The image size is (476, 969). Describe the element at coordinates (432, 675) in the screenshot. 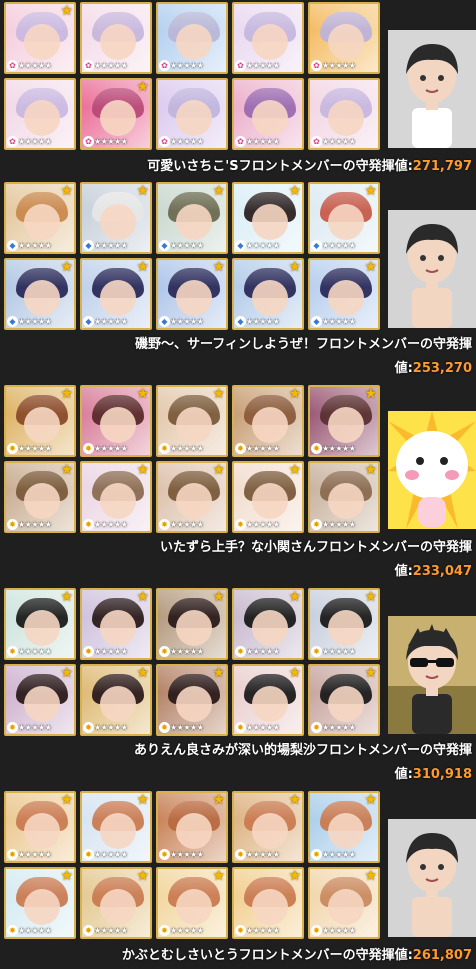

I see `producer-avatar` at that location.